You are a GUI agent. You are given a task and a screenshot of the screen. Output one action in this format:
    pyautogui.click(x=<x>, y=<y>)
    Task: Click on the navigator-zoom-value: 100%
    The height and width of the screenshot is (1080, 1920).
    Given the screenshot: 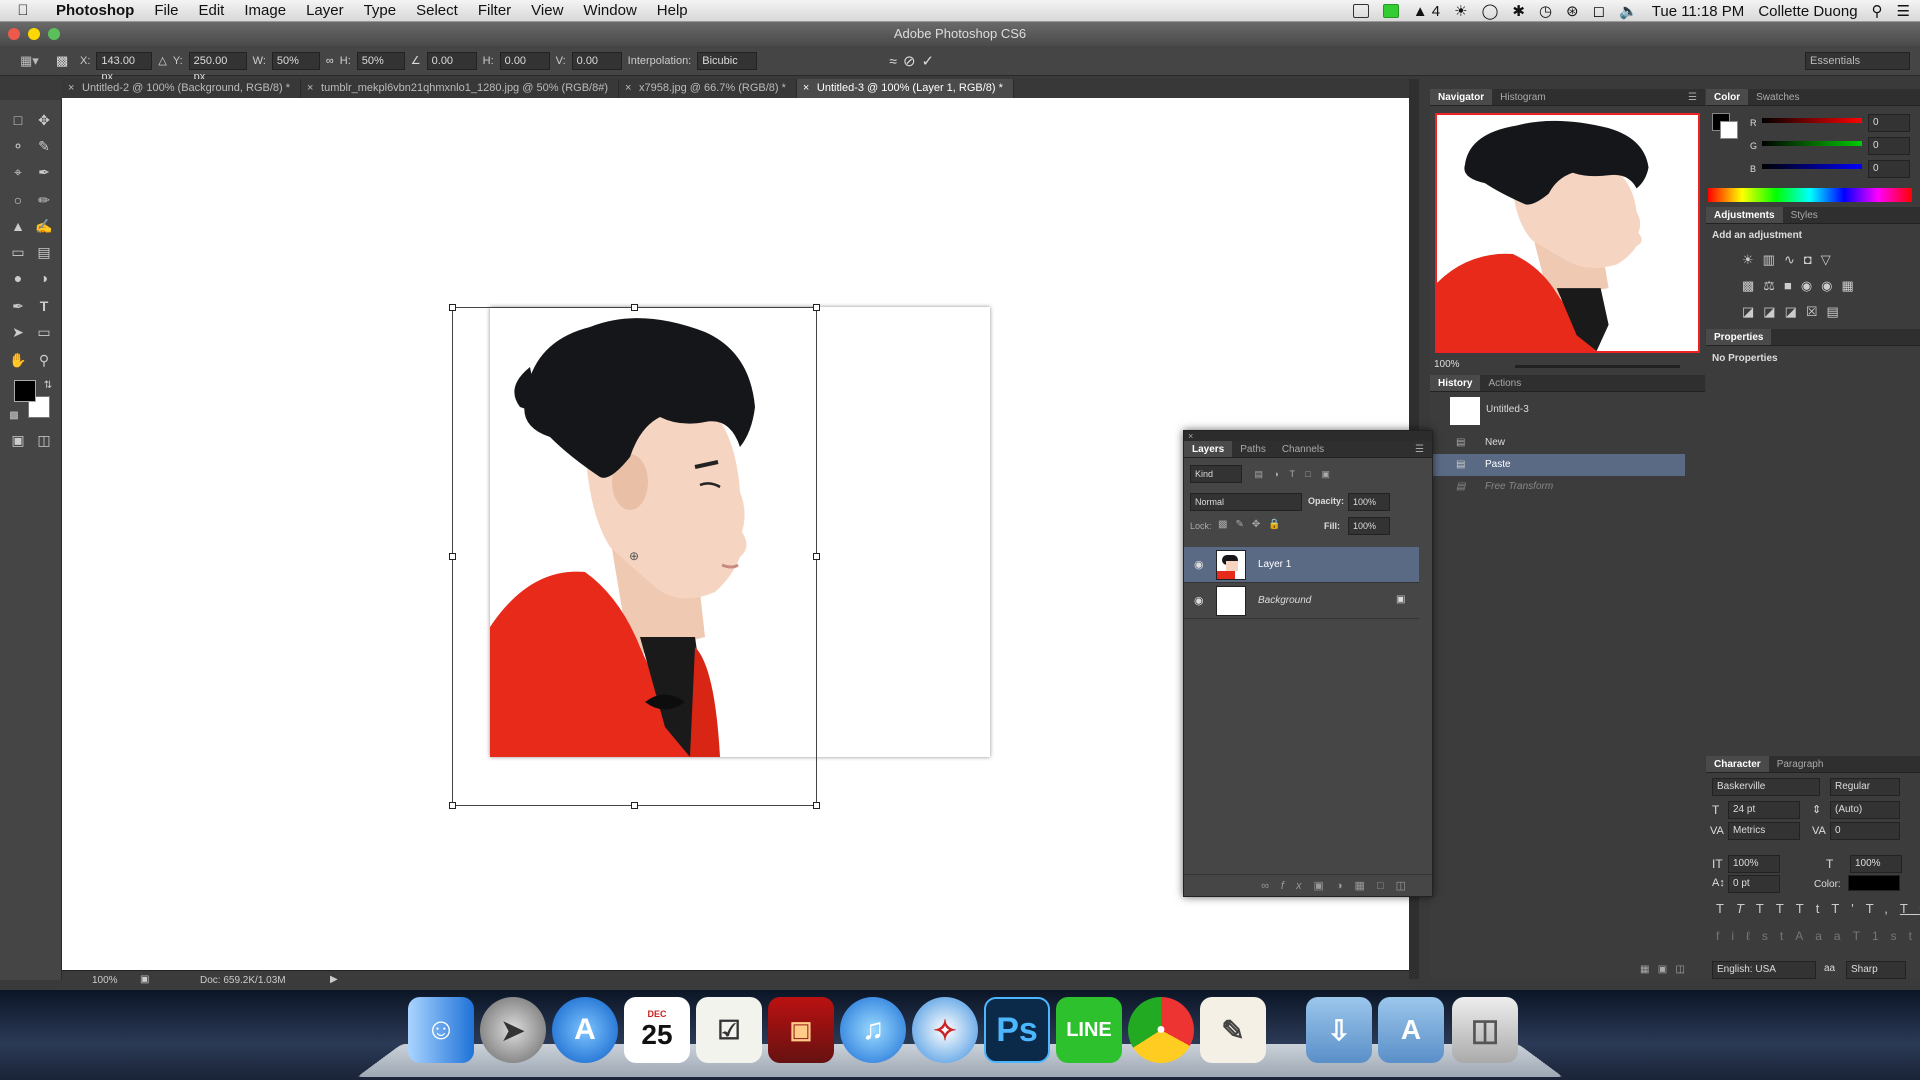 What is the action you would take?
    pyautogui.click(x=1447, y=364)
    